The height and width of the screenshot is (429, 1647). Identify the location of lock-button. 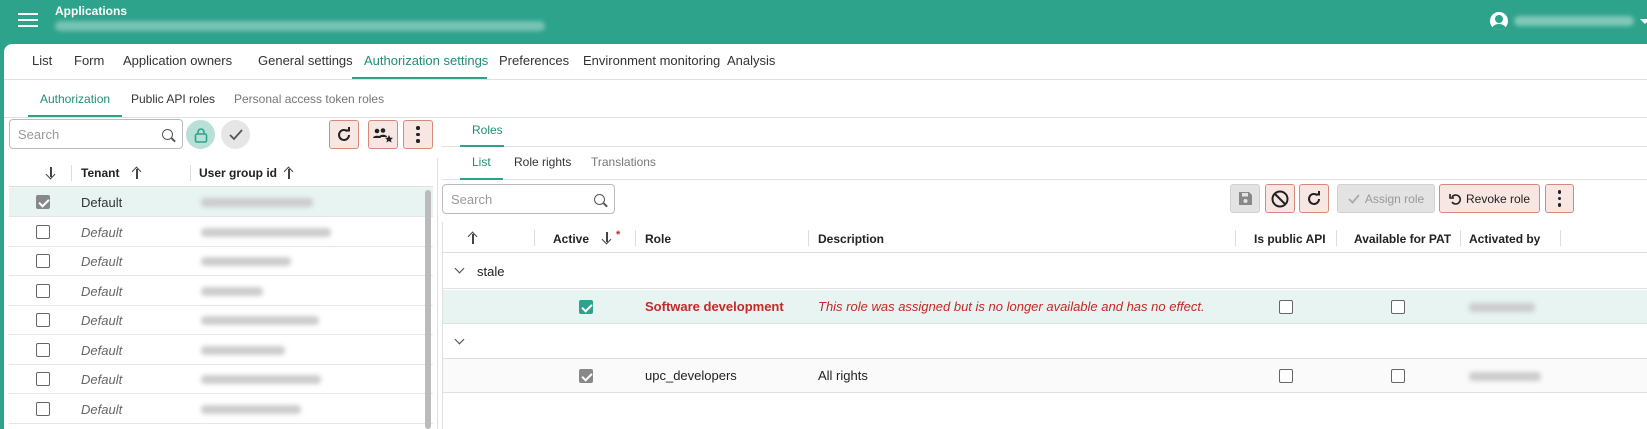
(200, 134).